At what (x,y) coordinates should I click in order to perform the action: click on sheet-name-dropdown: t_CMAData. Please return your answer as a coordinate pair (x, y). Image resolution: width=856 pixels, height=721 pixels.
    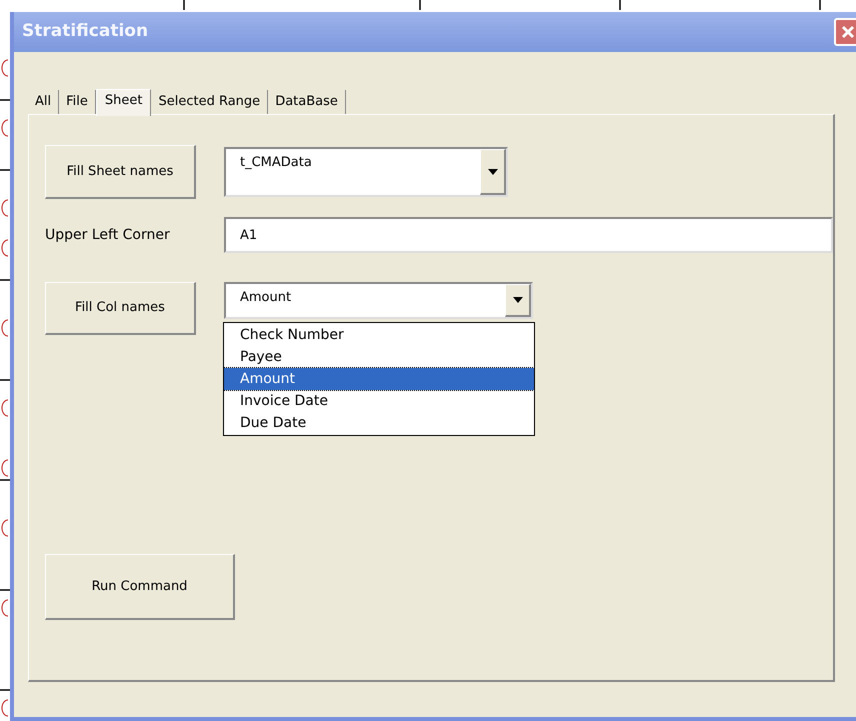
    Looking at the image, I should click on (366, 172).